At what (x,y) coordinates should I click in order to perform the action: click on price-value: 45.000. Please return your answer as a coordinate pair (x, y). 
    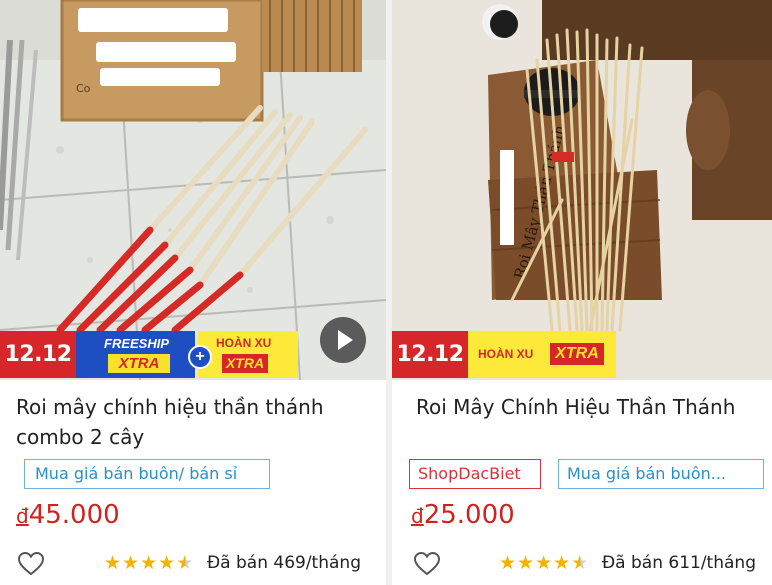
    Looking at the image, I should click on (74, 515).